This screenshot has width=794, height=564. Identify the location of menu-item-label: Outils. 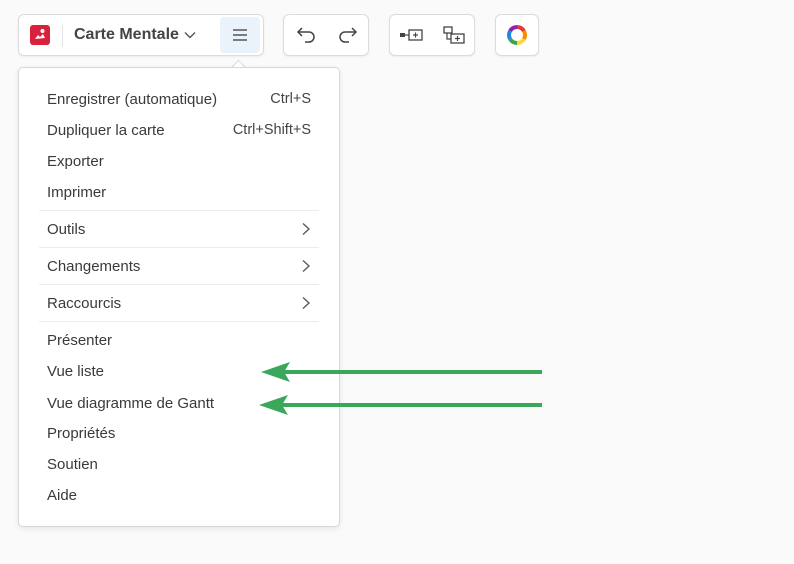
(66, 229).